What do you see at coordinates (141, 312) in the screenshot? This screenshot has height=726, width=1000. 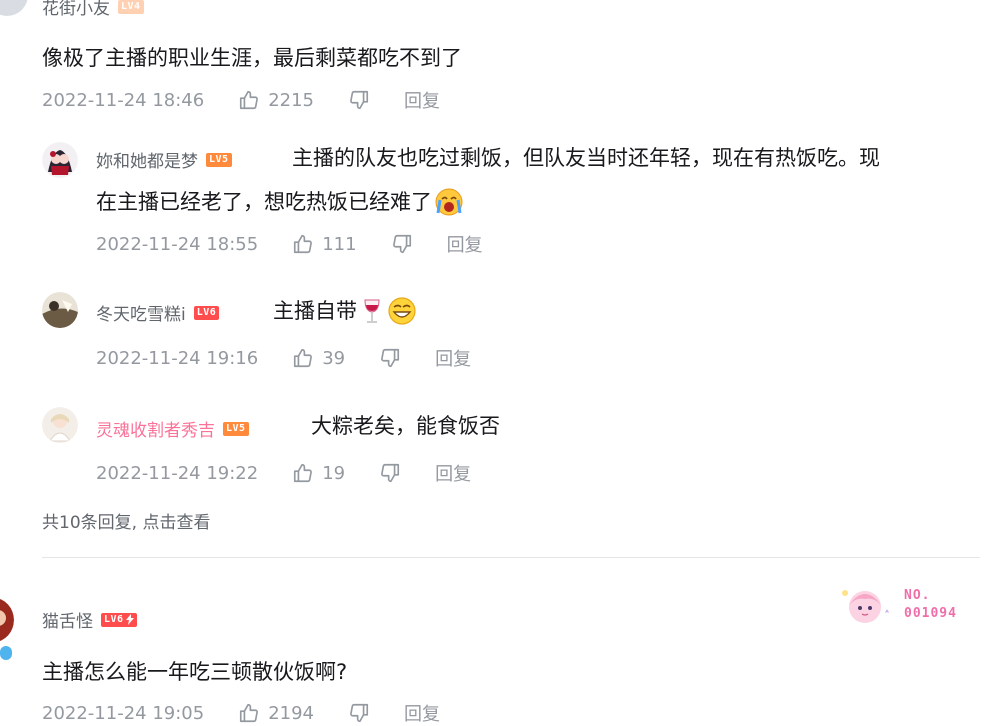 I see `username: 冬天吃雪糕i` at bounding box center [141, 312].